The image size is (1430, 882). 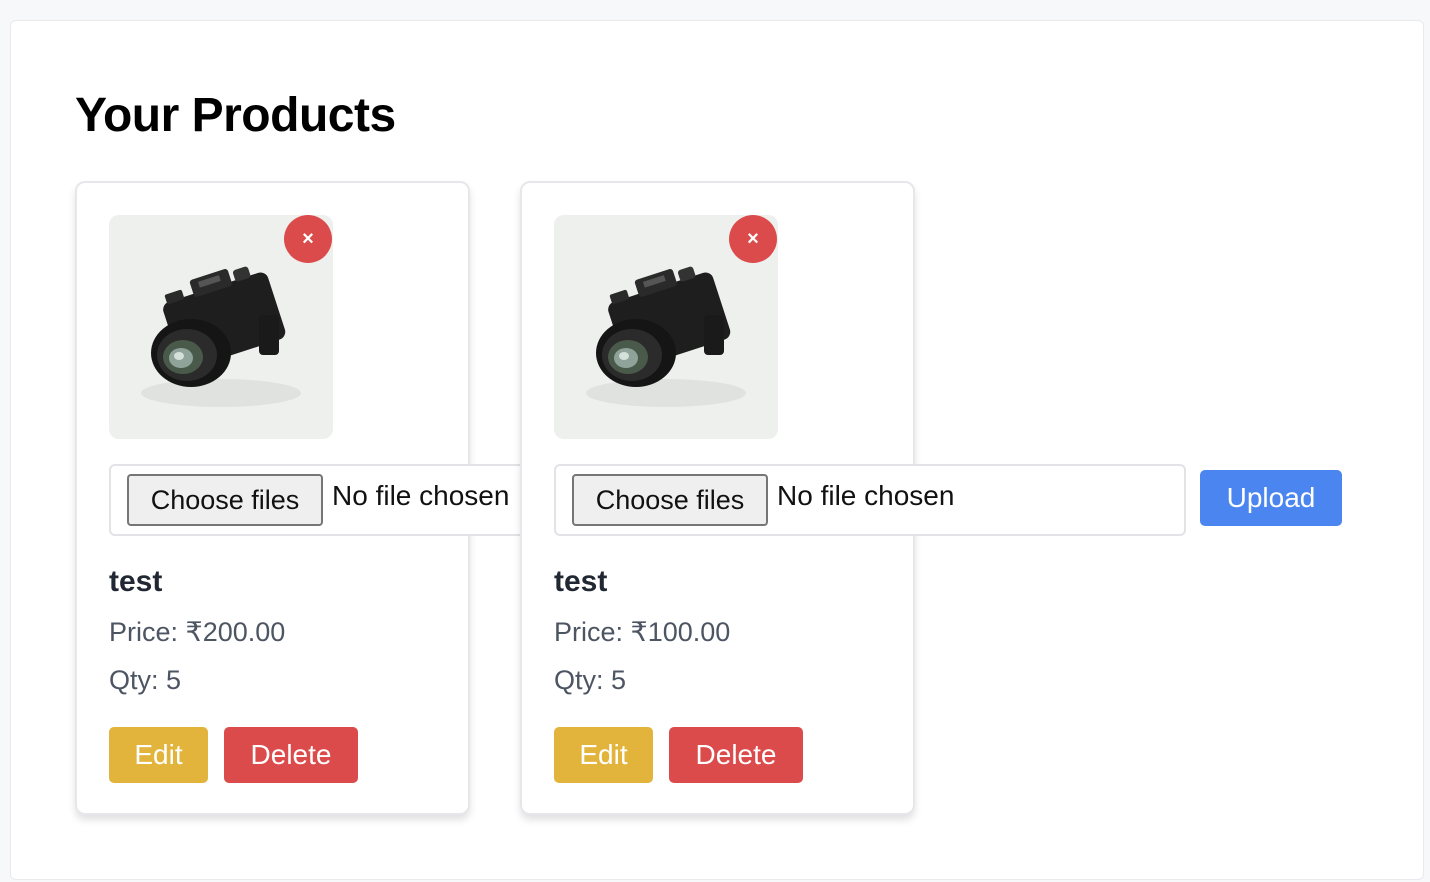 I want to click on product-price: Price: ₹200.00, so click(x=197, y=632).